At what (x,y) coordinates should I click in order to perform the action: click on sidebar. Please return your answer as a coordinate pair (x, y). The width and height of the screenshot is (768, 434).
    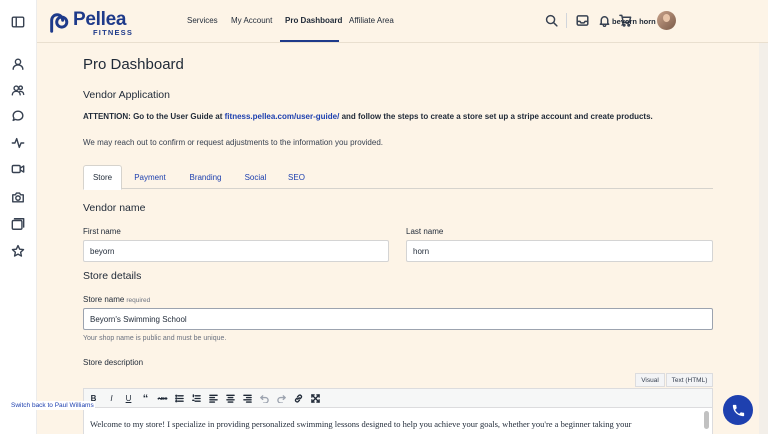
    Looking at the image, I should click on (18, 217).